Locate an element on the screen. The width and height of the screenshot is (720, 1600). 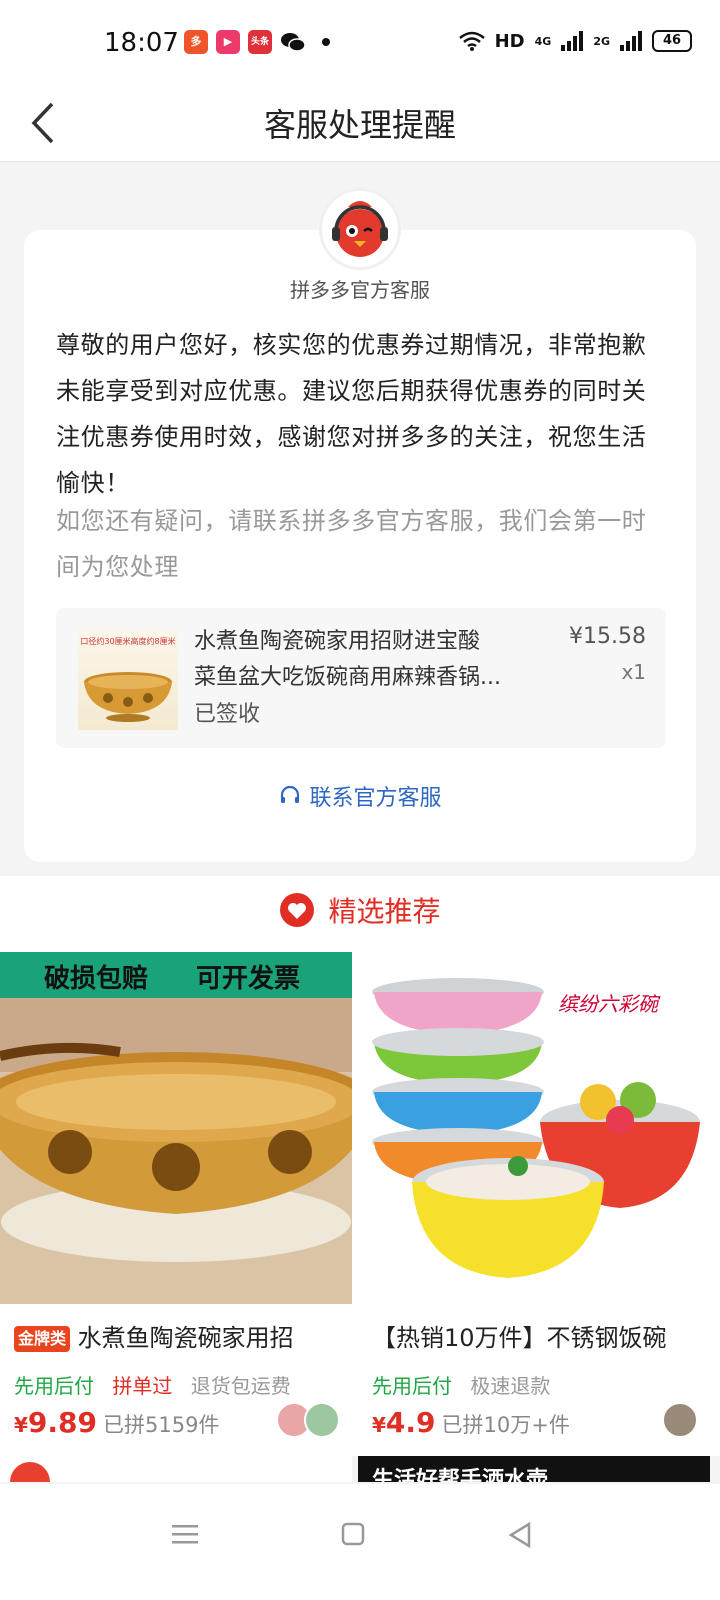
banner-left-text: 破损包赔 is located at coordinates (96, 979).